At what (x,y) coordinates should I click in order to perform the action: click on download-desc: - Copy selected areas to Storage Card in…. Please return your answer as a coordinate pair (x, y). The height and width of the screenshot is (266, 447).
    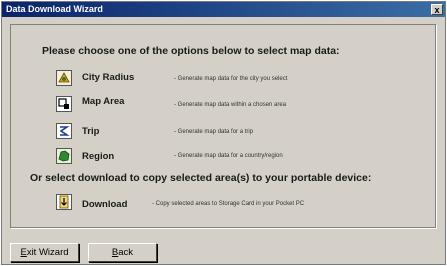
    Looking at the image, I should click on (228, 204).